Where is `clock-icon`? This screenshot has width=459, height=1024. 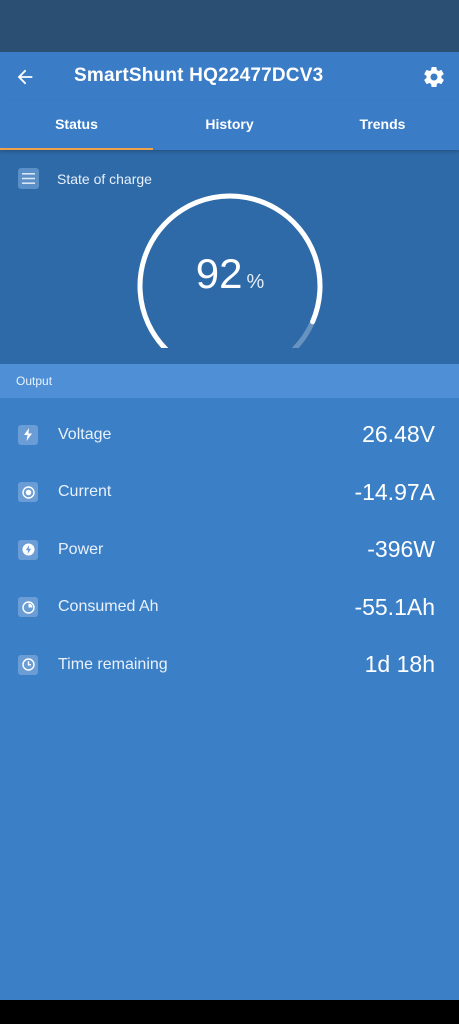
clock-icon is located at coordinates (28, 664).